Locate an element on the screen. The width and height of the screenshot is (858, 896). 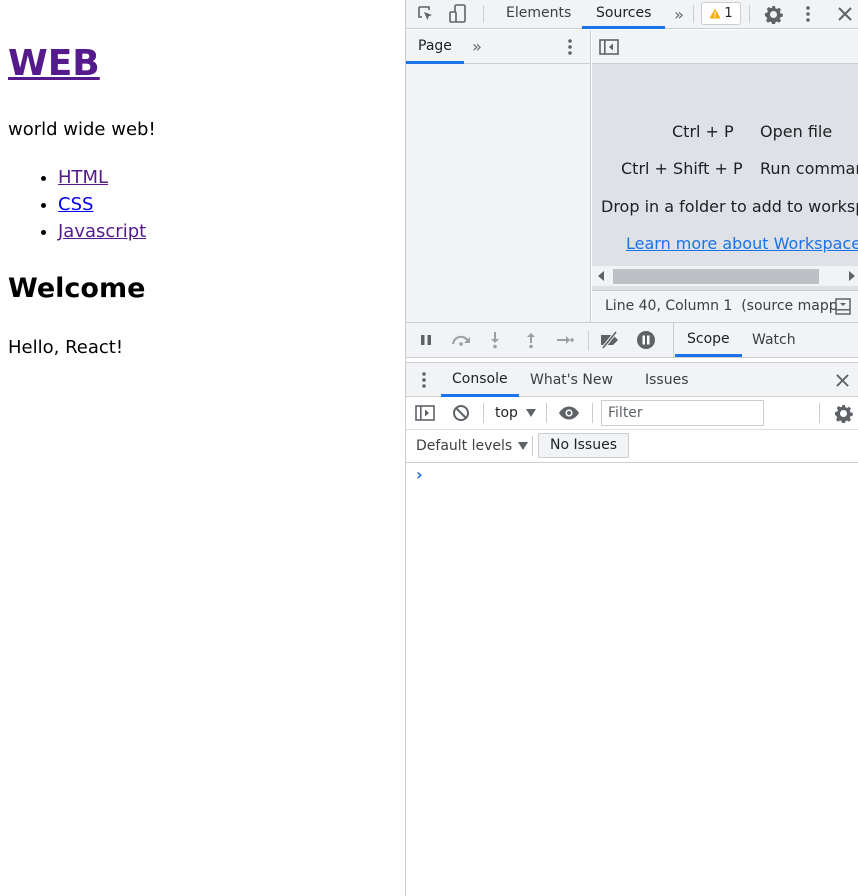
more-navigator-tabs-icon: » is located at coordinates (477, 46).